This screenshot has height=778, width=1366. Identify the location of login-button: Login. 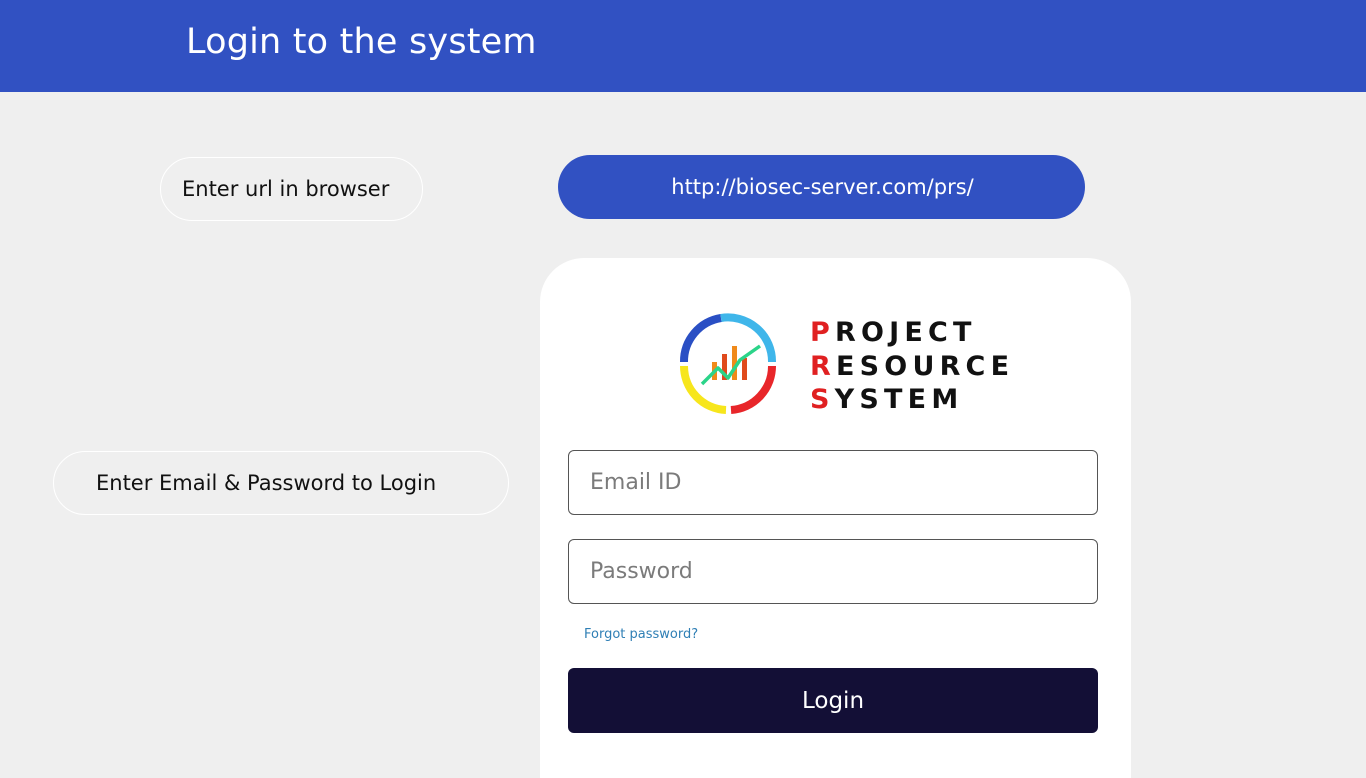
(833, 700).